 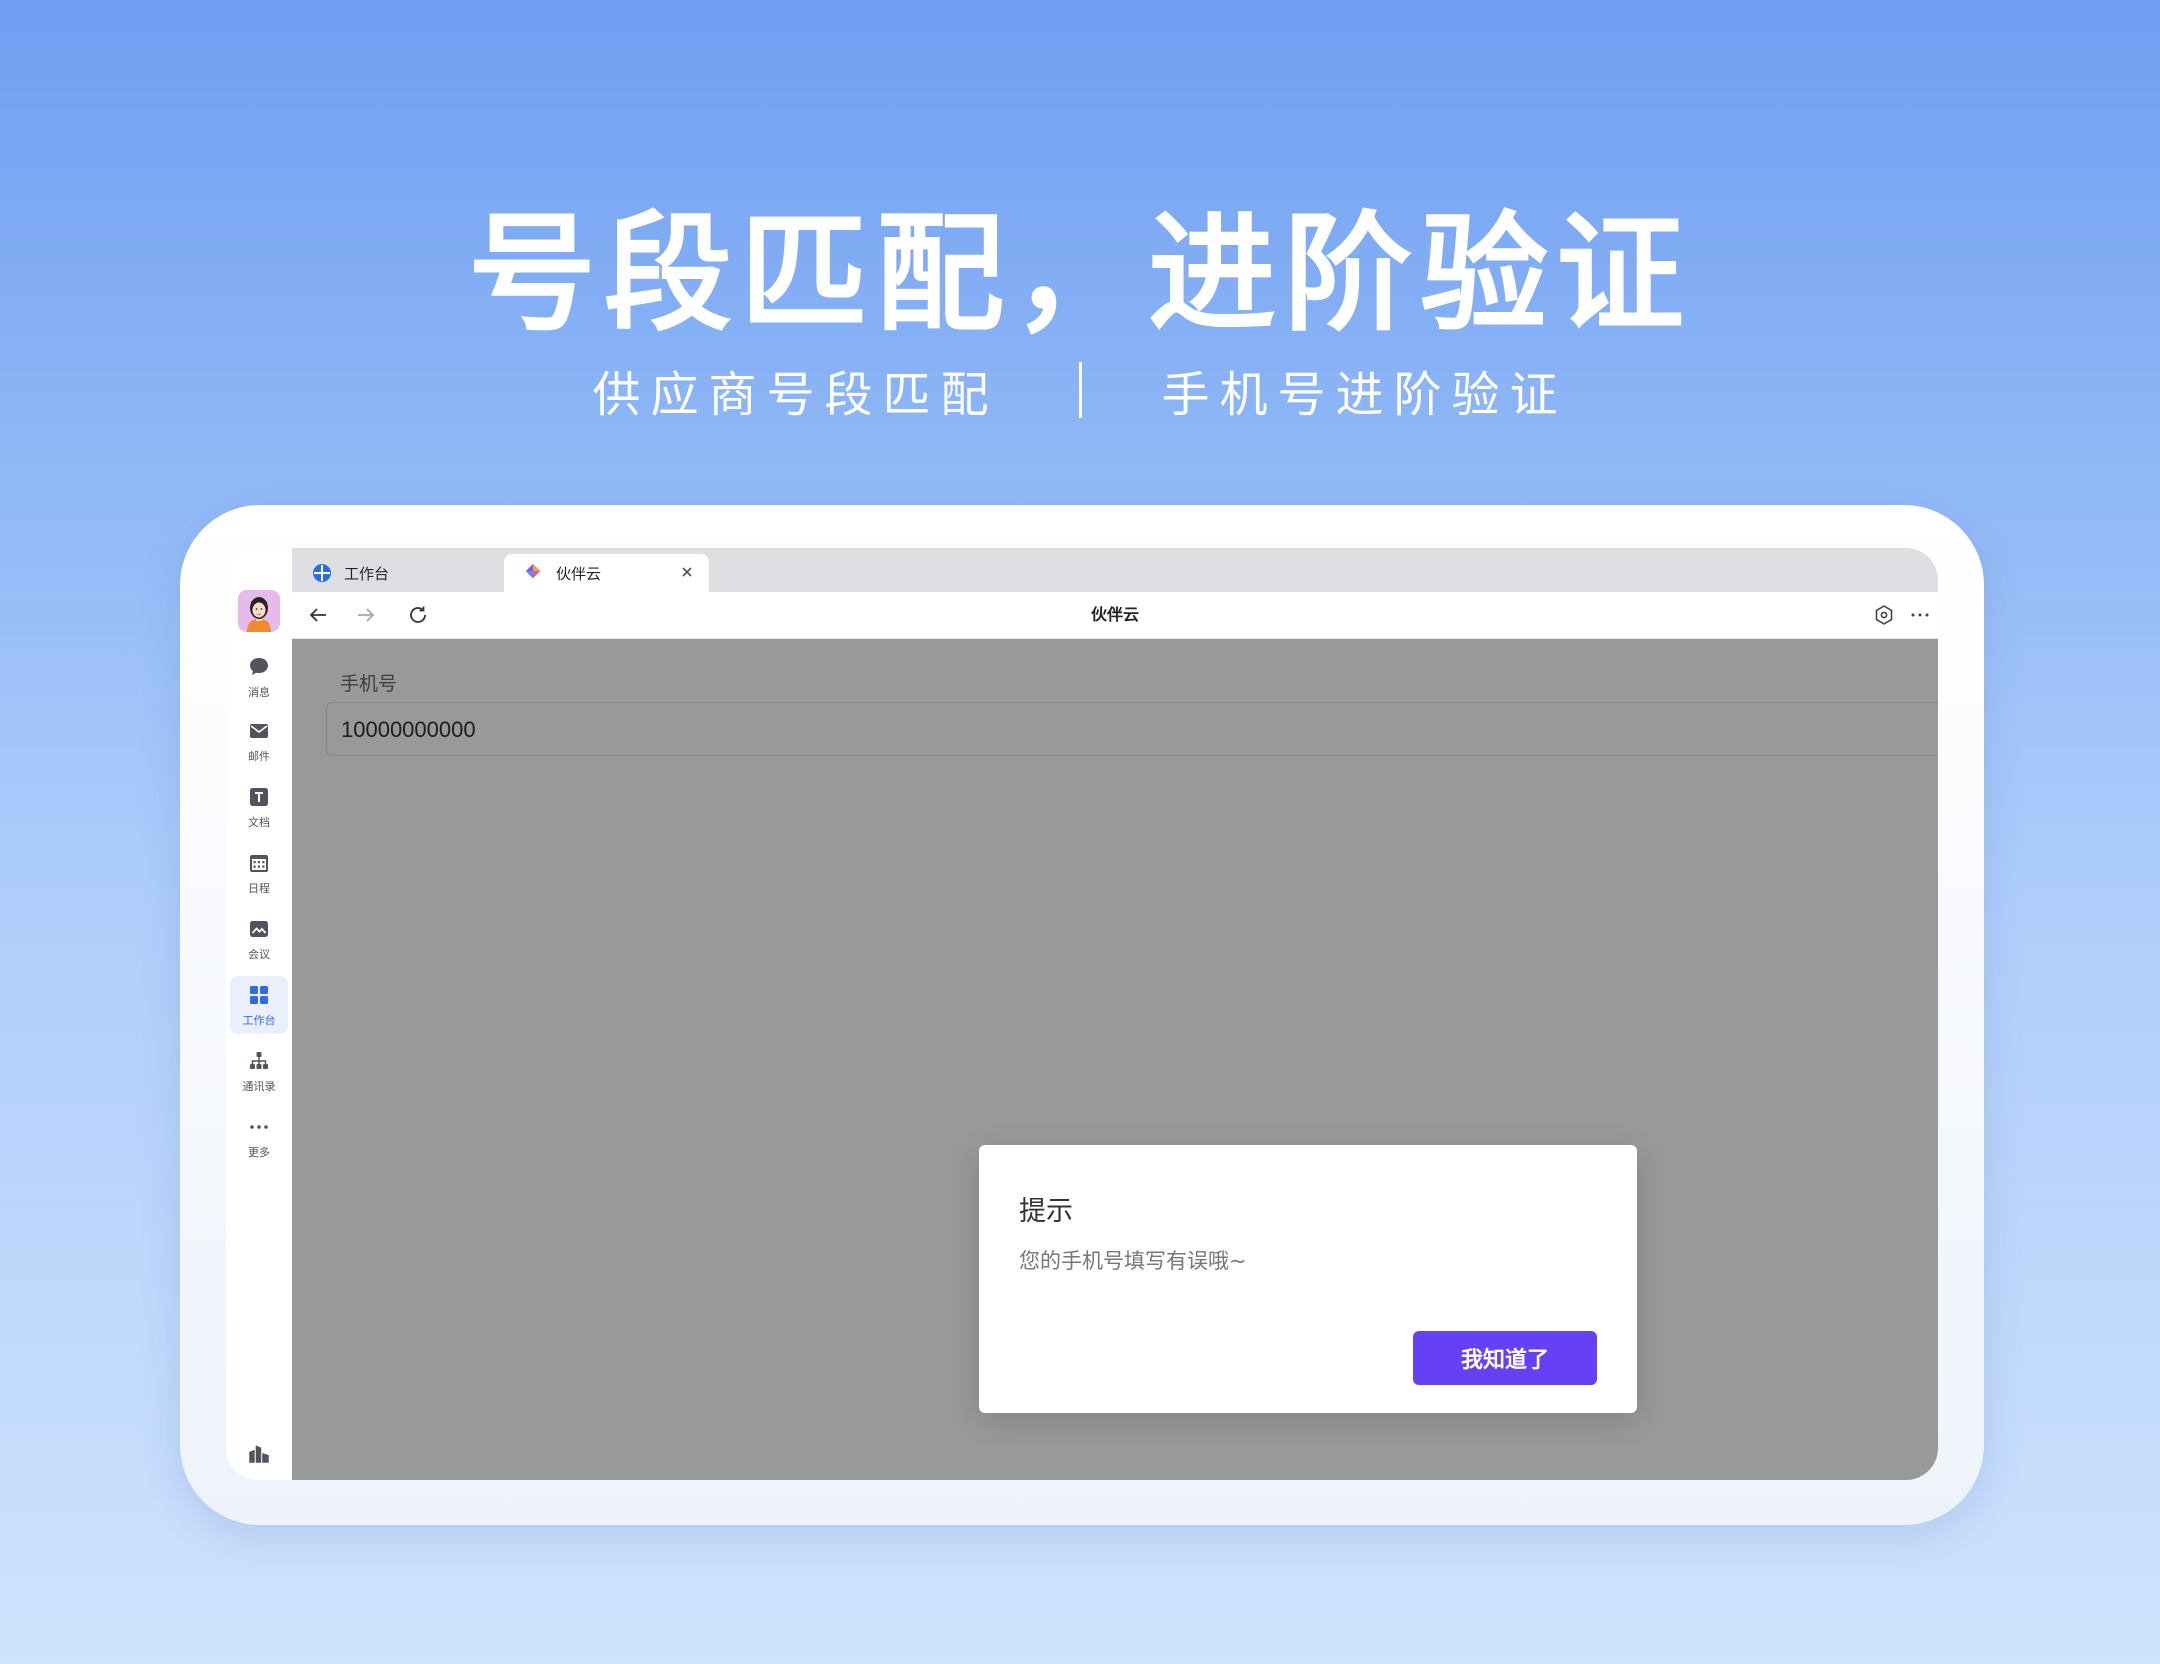 I want to click on huobanyun-logo-icon, so click(x=534, y=573).